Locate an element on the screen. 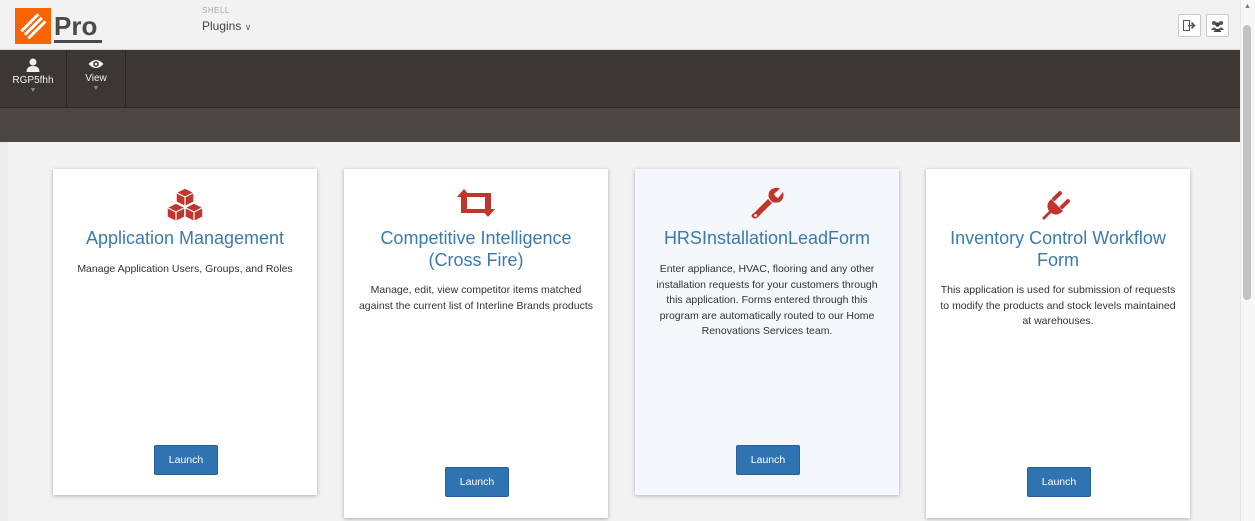 The height and width of the screenshot is (521, 1255). users-icon is located at coordinates (1217, 26).